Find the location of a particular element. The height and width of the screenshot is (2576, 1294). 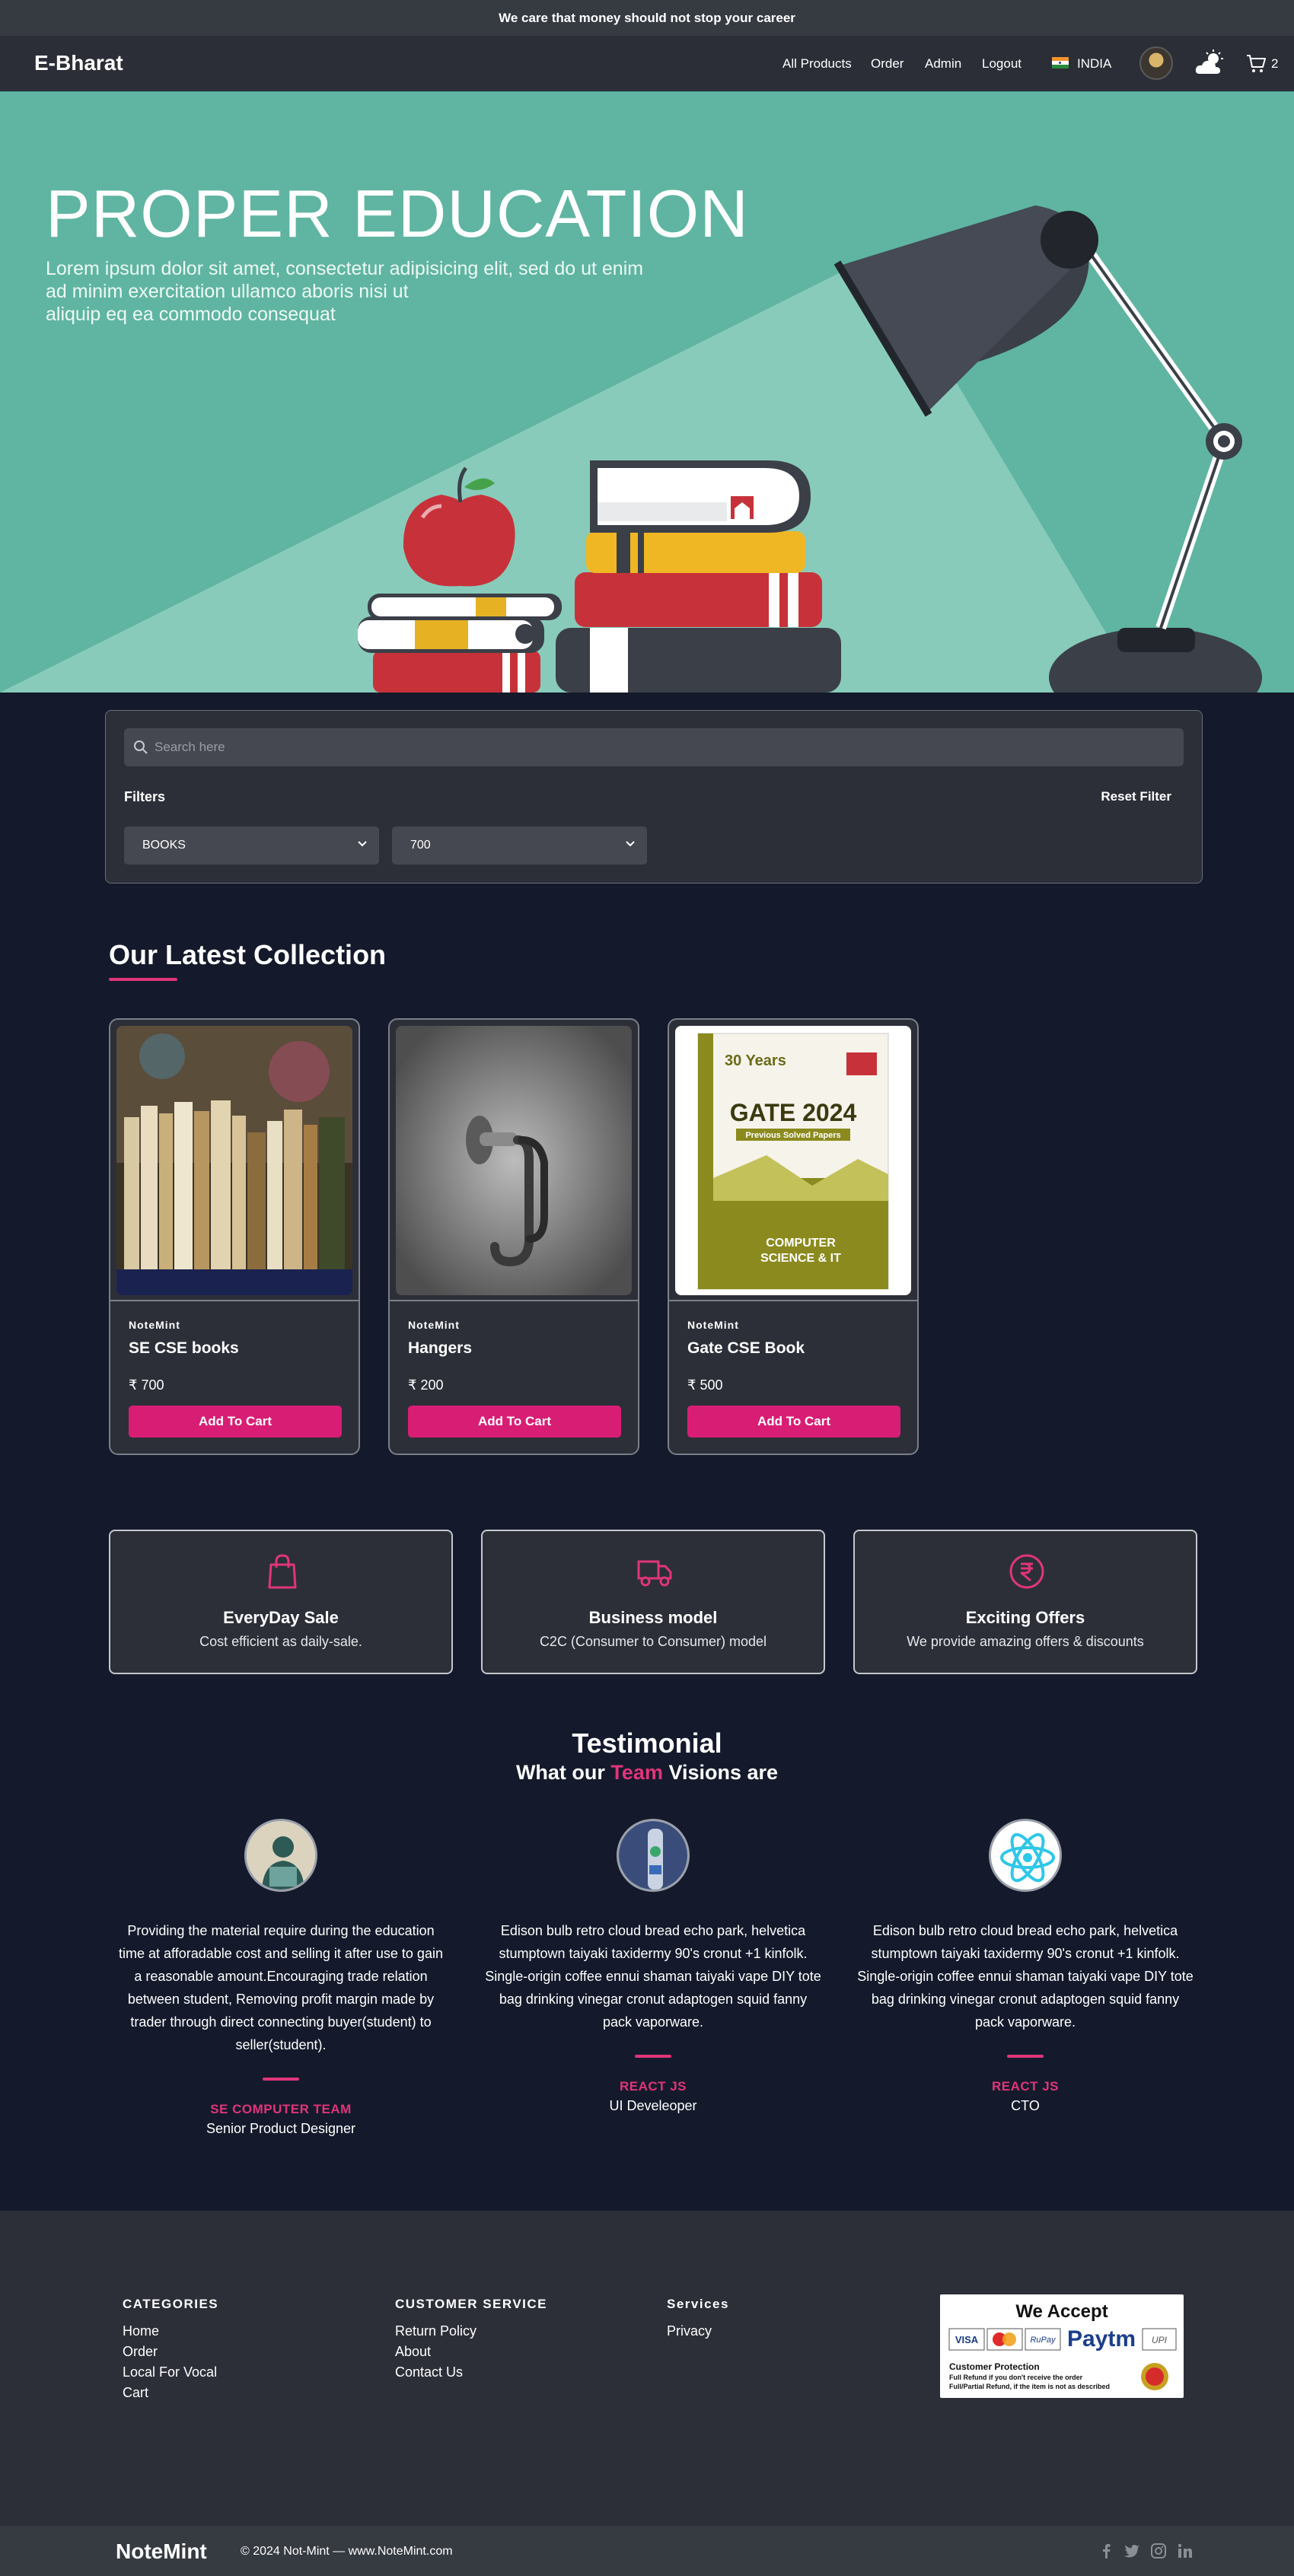

rupay-logo: RuPay is located at coordinates (1043, 2340).